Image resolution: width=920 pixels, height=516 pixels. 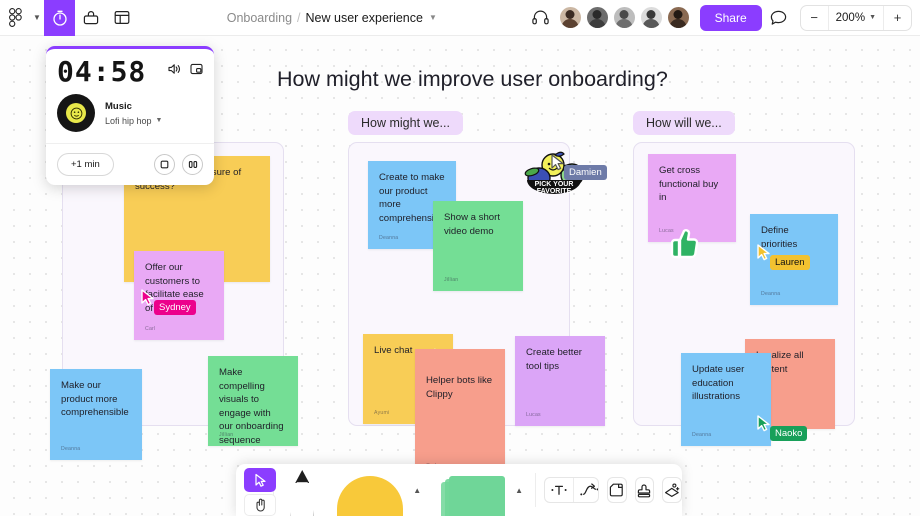 What do you see at coordinates (259, 18) in the screenshot?
I see `breadcrumb-parent: Onboarding` at bounding box center [259, 18].